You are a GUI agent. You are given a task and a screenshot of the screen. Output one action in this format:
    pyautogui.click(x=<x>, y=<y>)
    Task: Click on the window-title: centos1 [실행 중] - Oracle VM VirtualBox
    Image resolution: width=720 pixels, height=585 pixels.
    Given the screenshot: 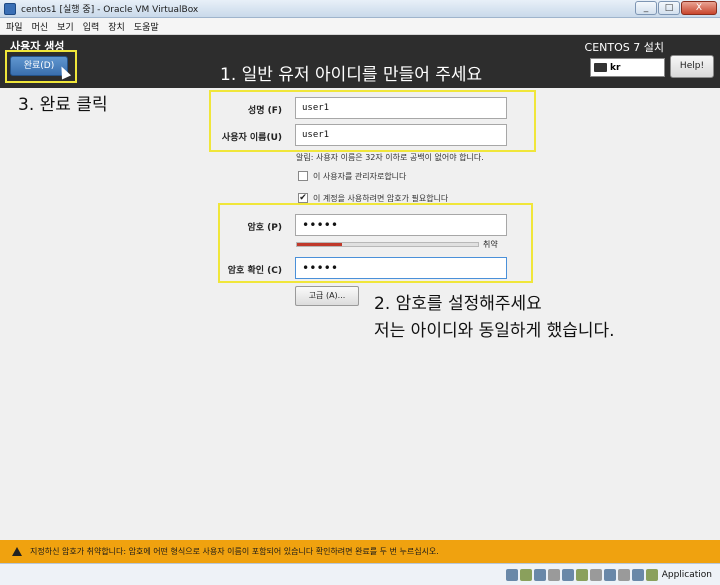 What is the action you would take?
    pyautogui.click(x=110, y=10)
    